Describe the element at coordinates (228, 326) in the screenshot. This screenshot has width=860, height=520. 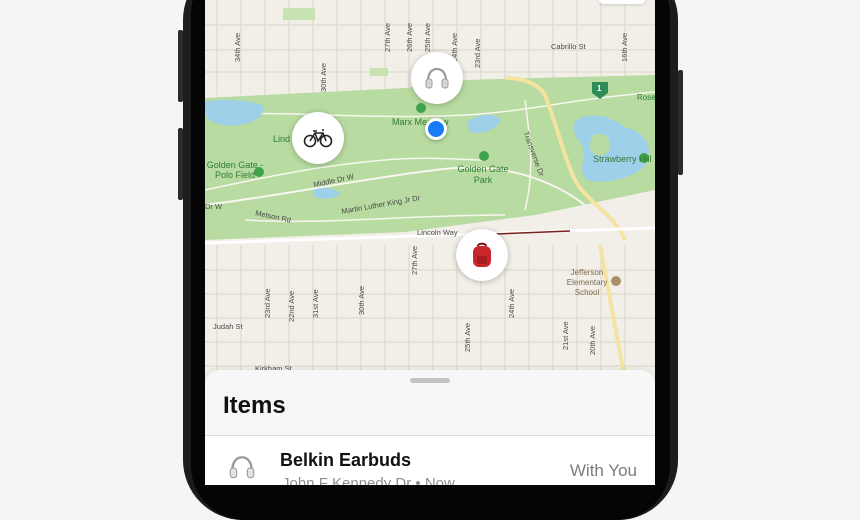
I see `street-label: Judah St` at that location.